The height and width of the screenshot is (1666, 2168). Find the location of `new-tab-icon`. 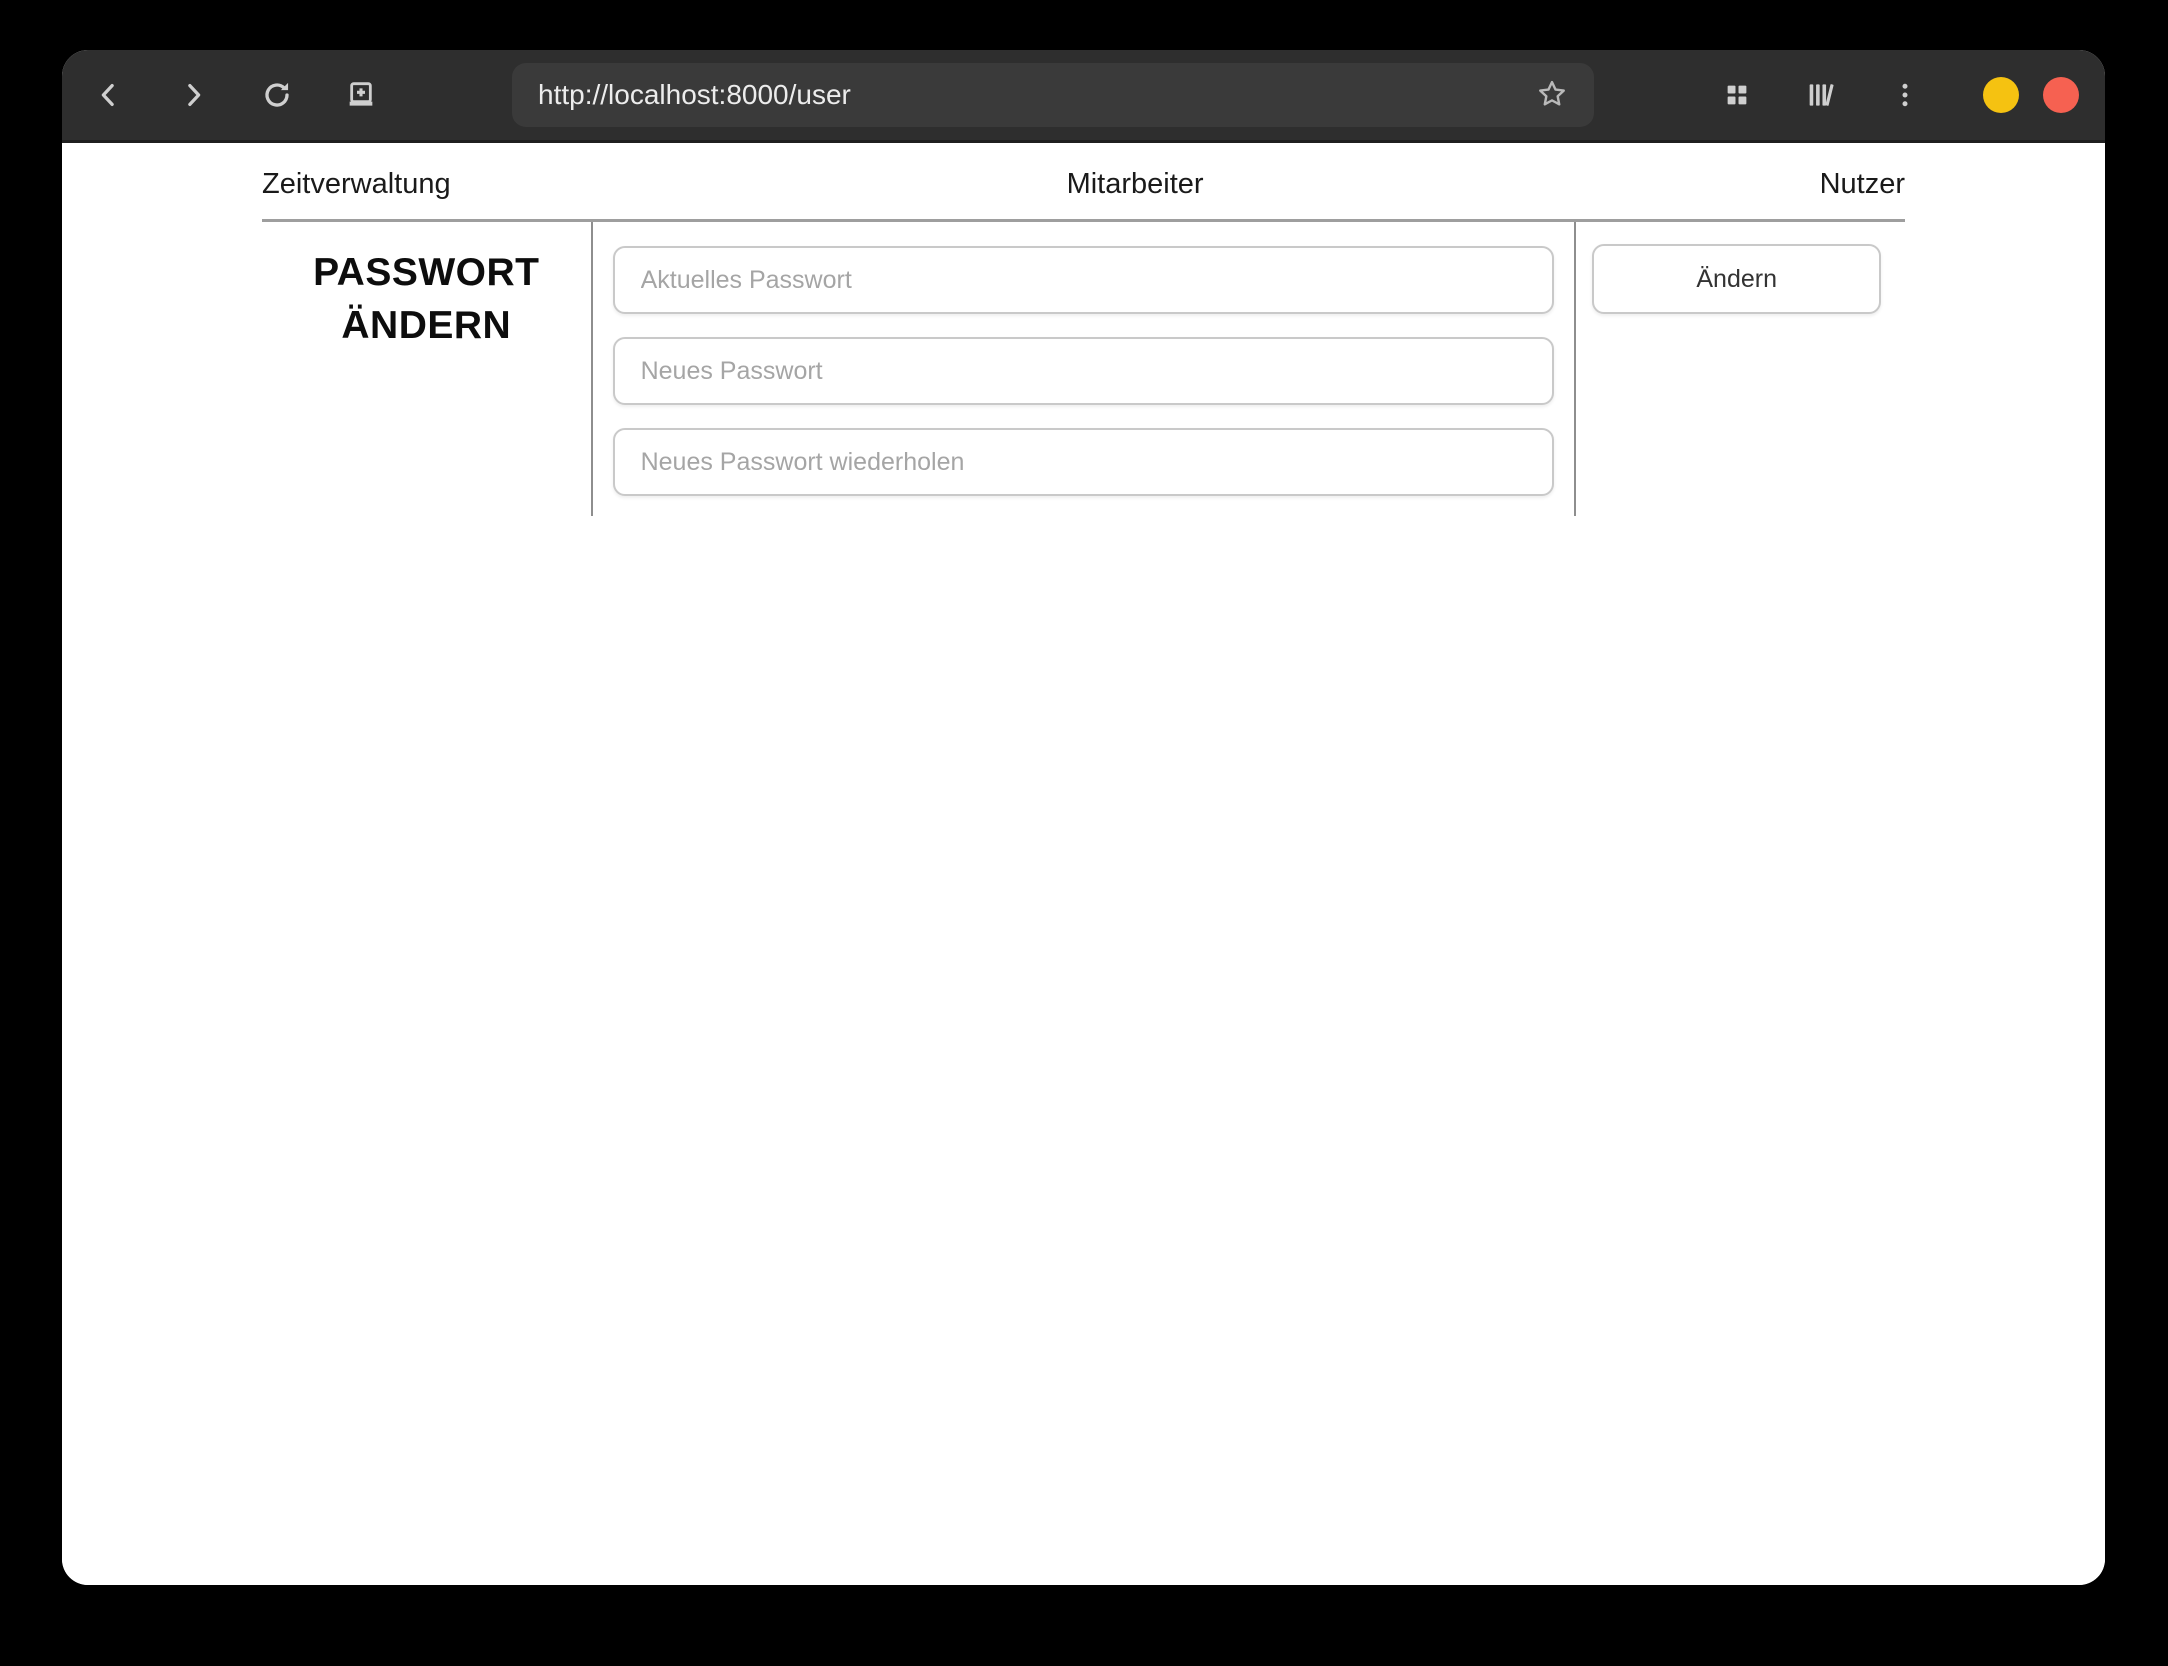

new-tab-icon is located at coordinates (361, 95).